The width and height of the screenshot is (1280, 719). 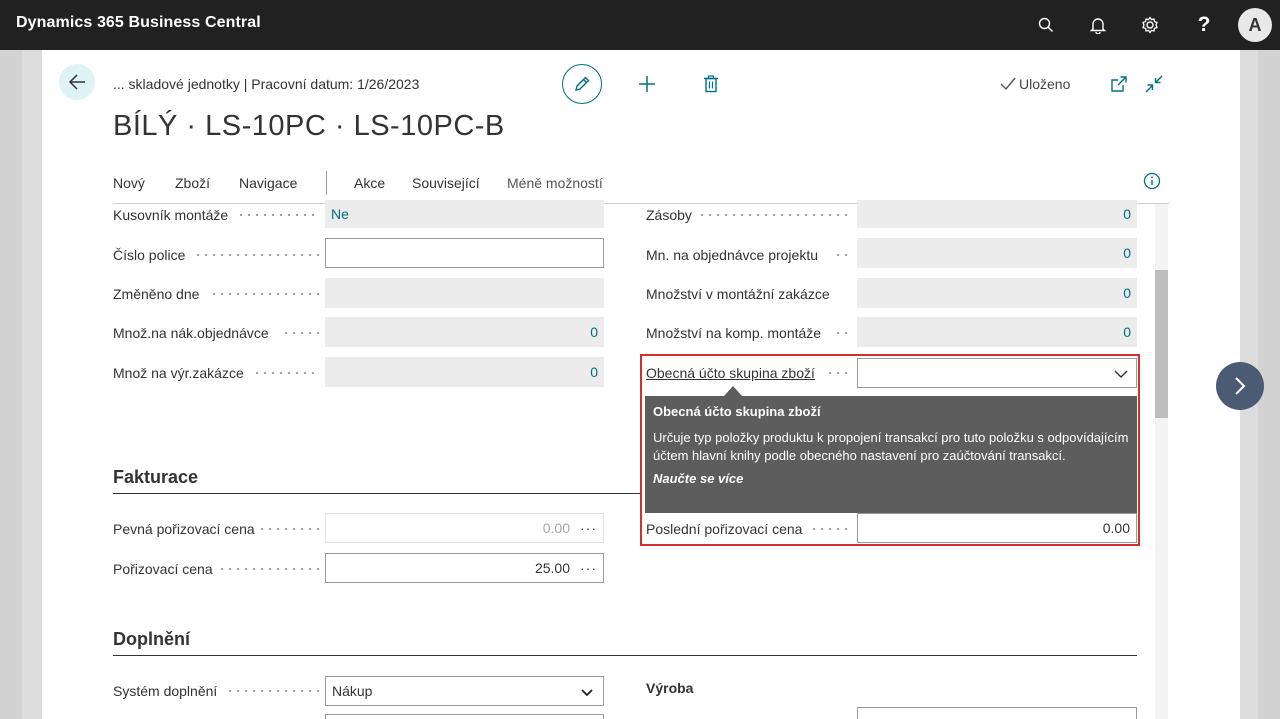 What do you see at coordinates (464, 253) in the screenshot?
I see `shelf-no-input` at bounding box center [464, 253].